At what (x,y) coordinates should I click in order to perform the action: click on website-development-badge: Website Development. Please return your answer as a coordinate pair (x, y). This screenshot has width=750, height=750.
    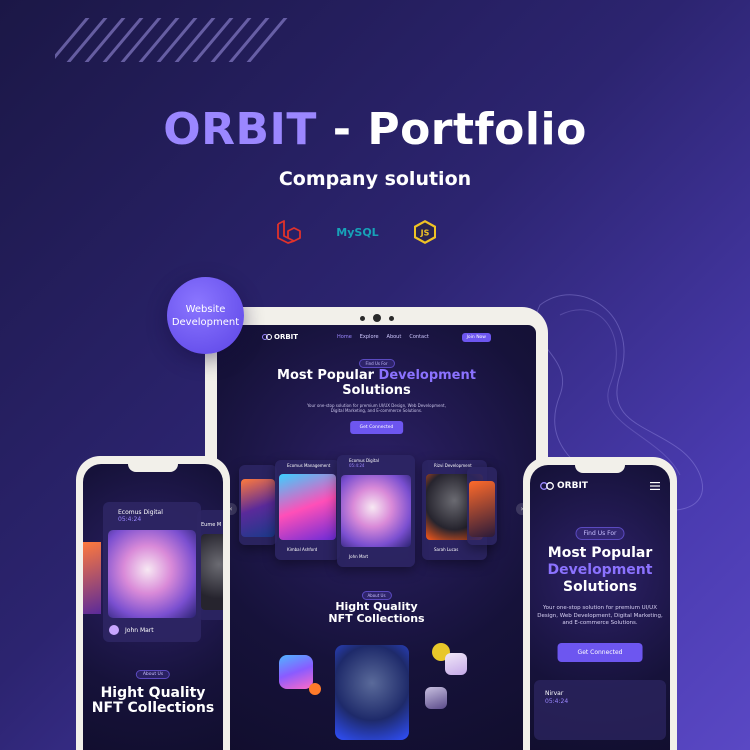
    Looking at the image, I should click on (205, 315).